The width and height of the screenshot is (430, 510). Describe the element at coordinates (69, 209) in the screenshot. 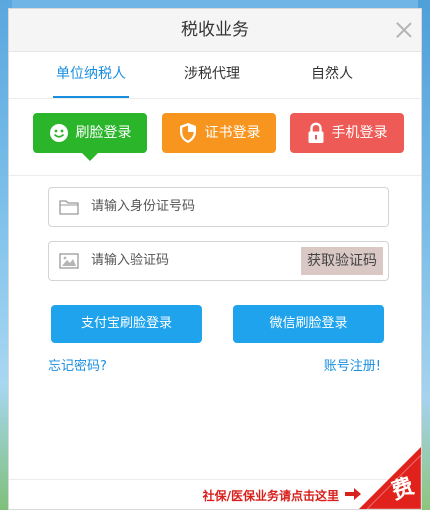

I see `folder-icon` at that location.